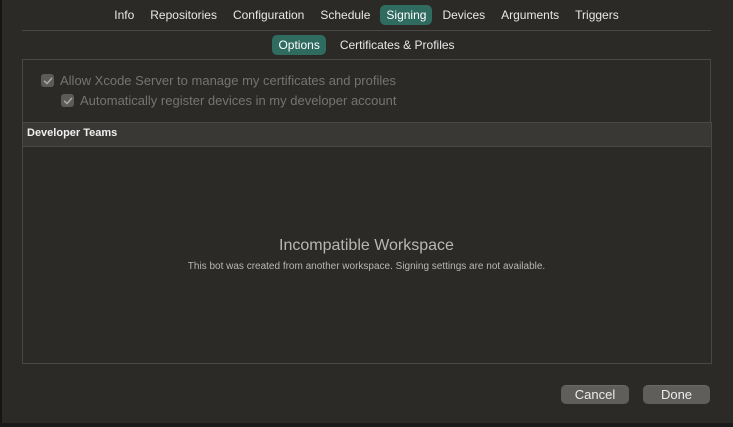 The image size is (733, 427). What do you see at coordinates (183, 15) in the screenshot?
I see `tab-repositories: Repositories` at bounding box center [183, 15].